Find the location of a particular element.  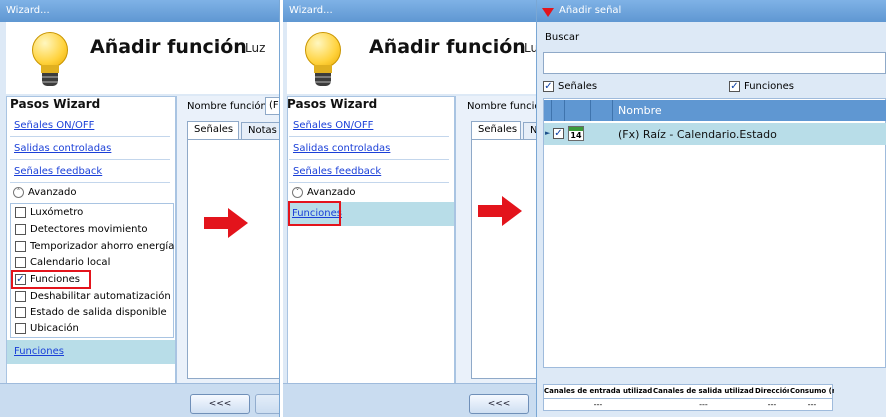

column-name: Nombre is located at coordinates (640, 110).